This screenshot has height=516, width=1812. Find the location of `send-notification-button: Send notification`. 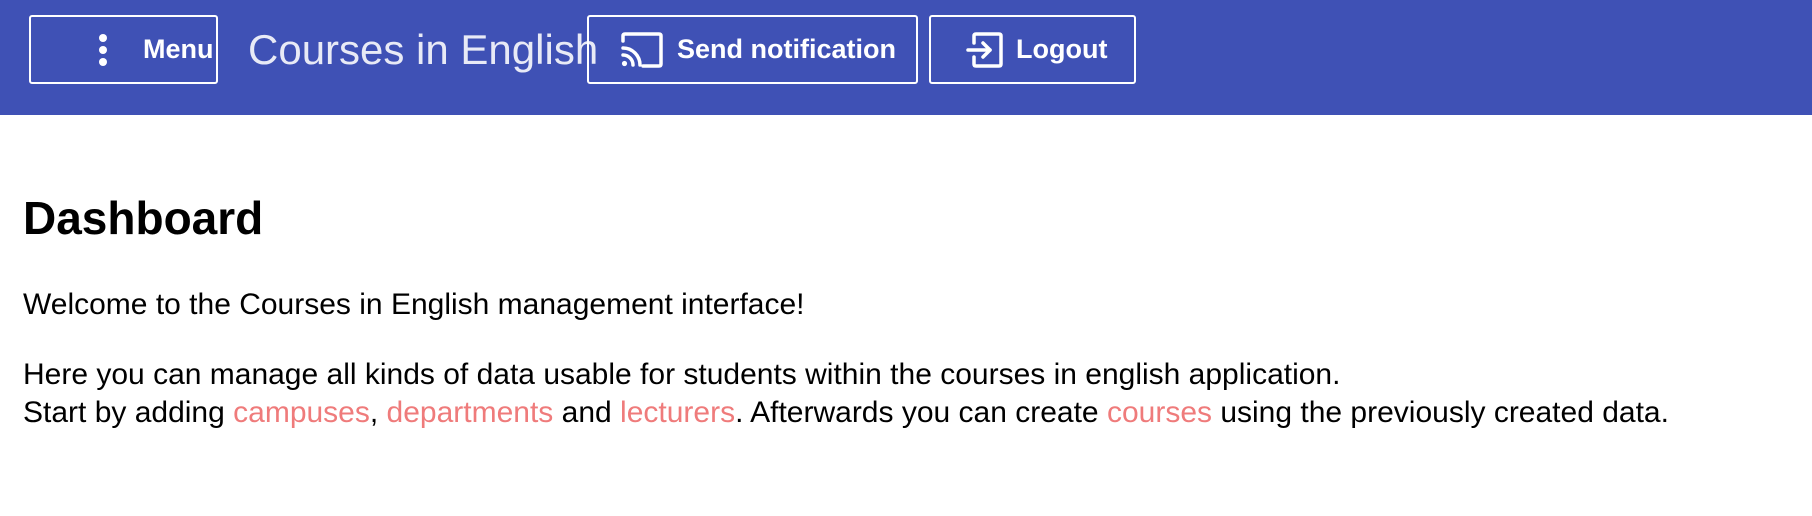

send-notification-button: Send notification is located at coordinates (752, 49).